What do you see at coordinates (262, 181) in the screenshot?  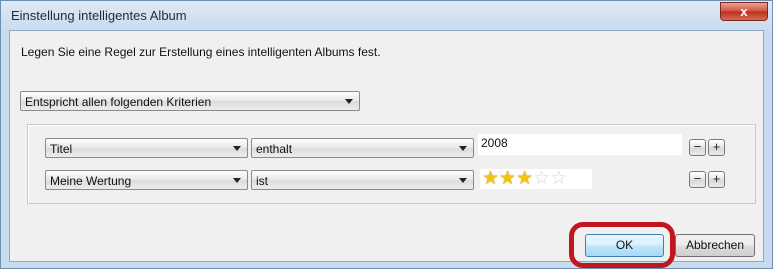 I see `rule-operator-value: ist` at bounding box center [262, 181].